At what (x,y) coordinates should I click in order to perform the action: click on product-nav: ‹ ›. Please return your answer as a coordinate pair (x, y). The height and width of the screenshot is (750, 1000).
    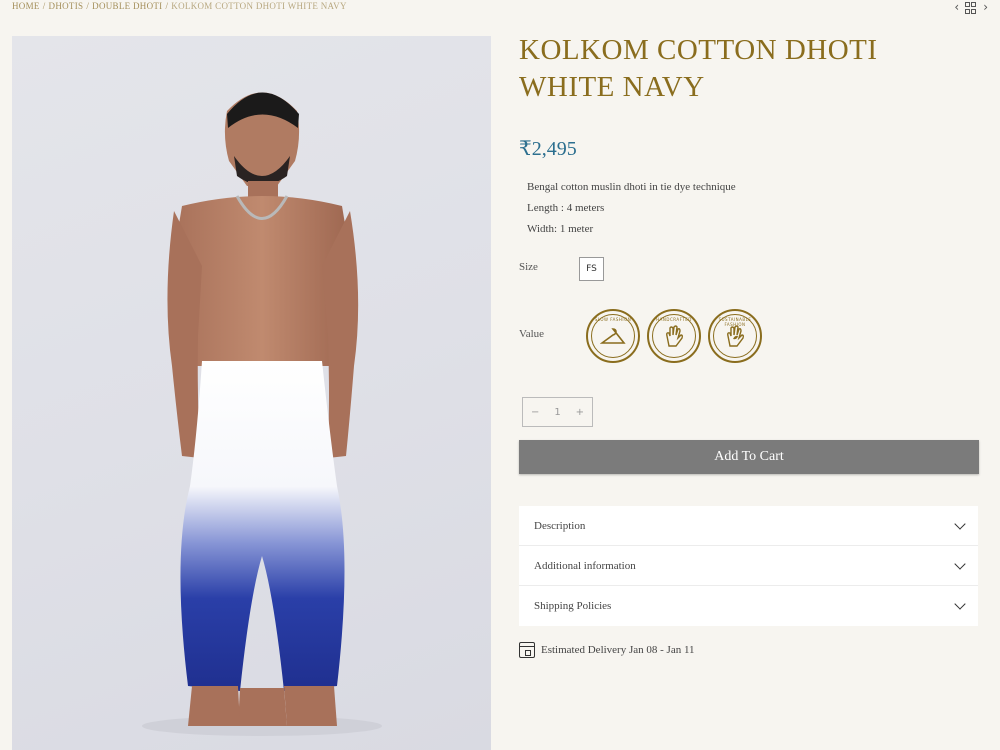
    Looking at the image, I should click on (971, 7).